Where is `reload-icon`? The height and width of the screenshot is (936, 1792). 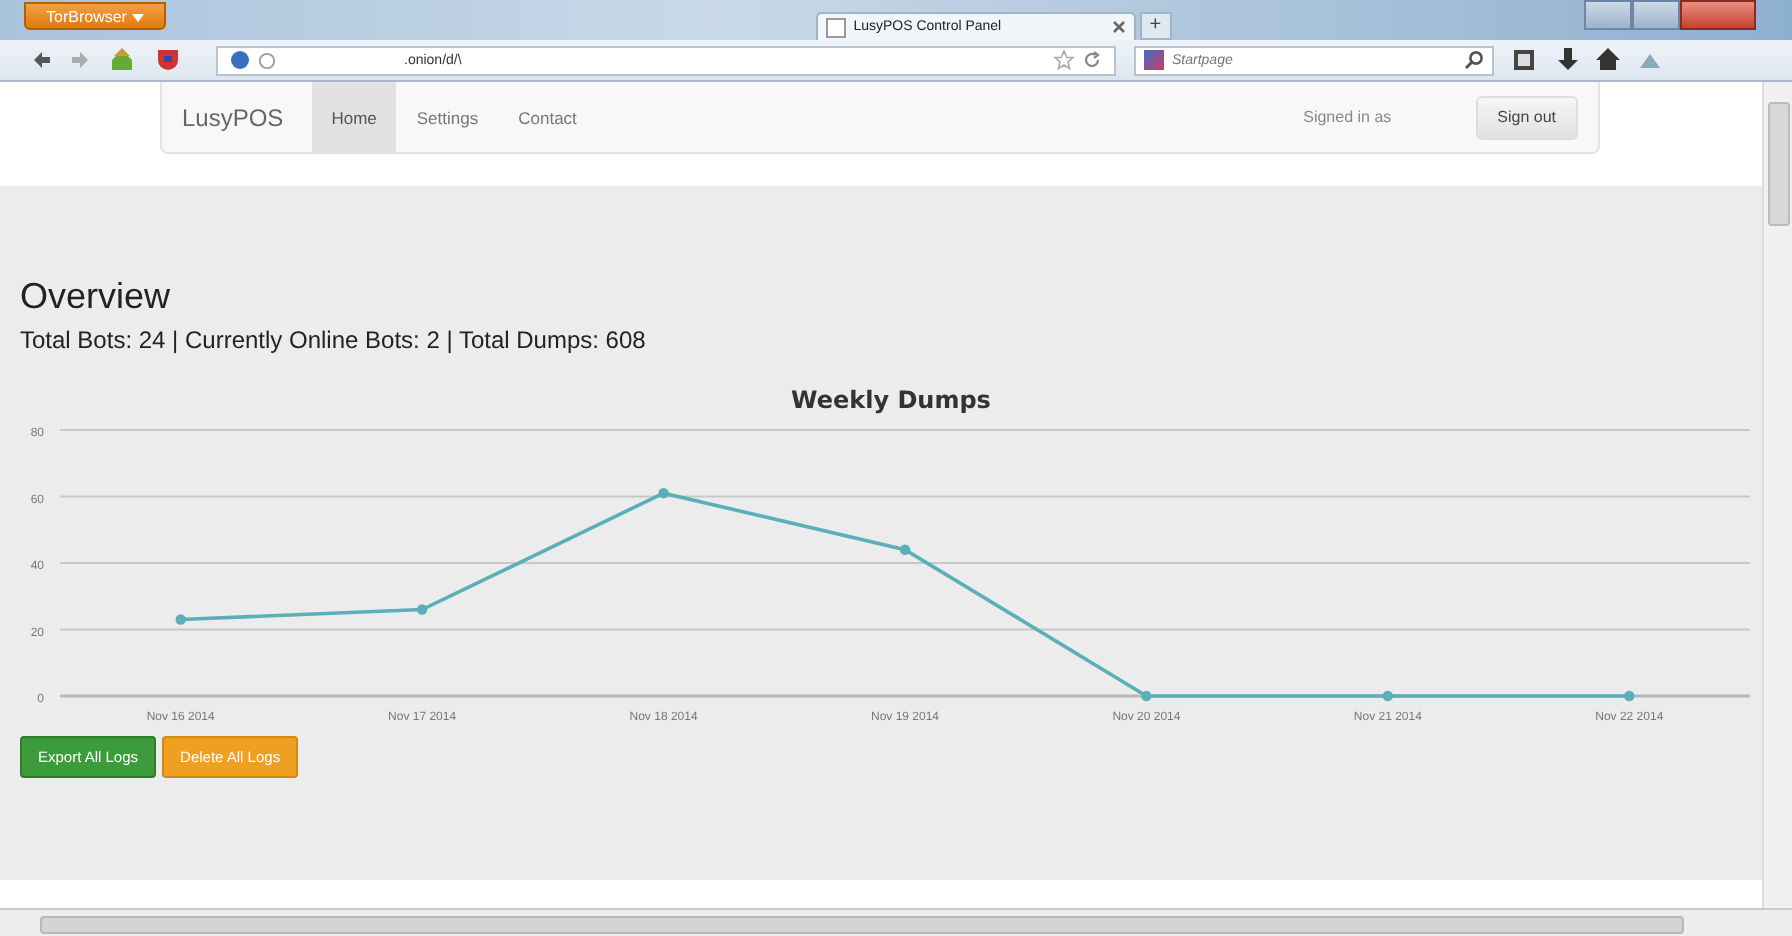
reload-icon is located at coordinates (1092, 60).